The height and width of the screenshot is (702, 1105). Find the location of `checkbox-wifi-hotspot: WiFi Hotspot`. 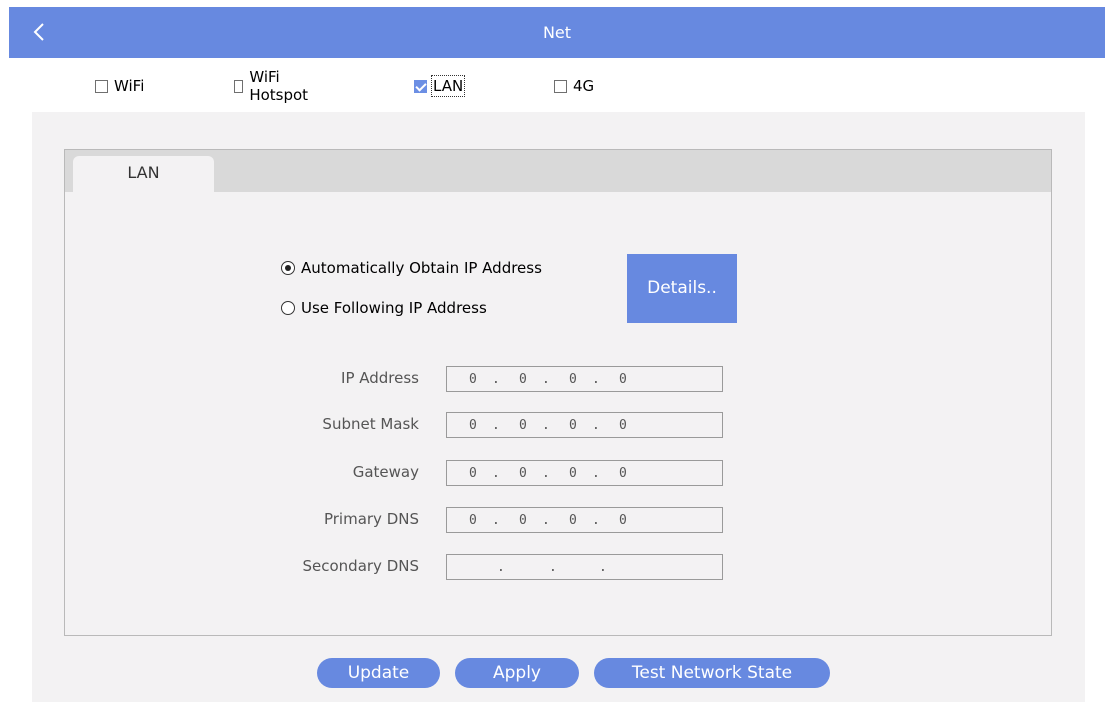

checkbox-wifi-hotspot: WiFi Hotspot is located at coordinates (273, 86).